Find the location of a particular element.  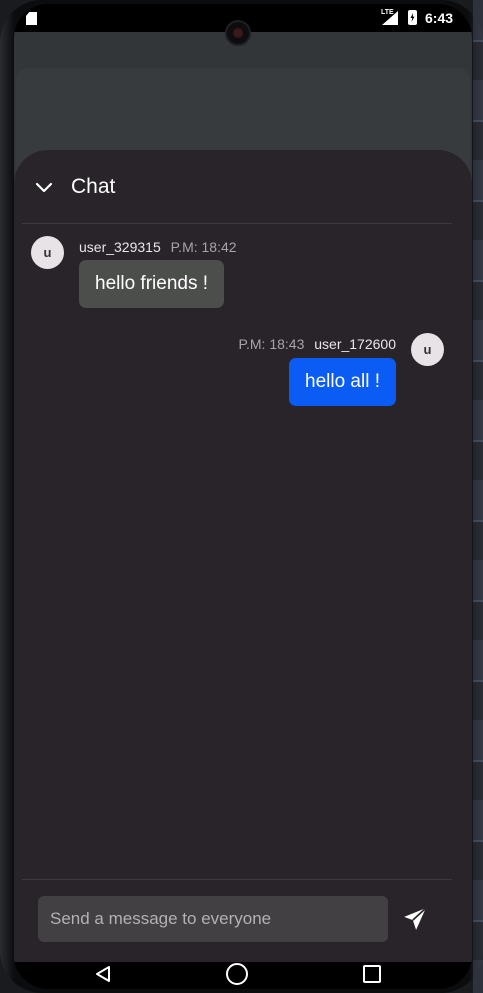

navigation-bar is located at coordinates (243, 975).